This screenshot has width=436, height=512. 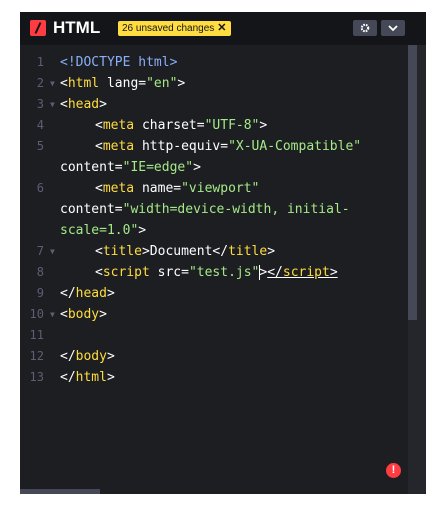 I want to click on line-number-gutter: 9, so click(x=40, y=293).